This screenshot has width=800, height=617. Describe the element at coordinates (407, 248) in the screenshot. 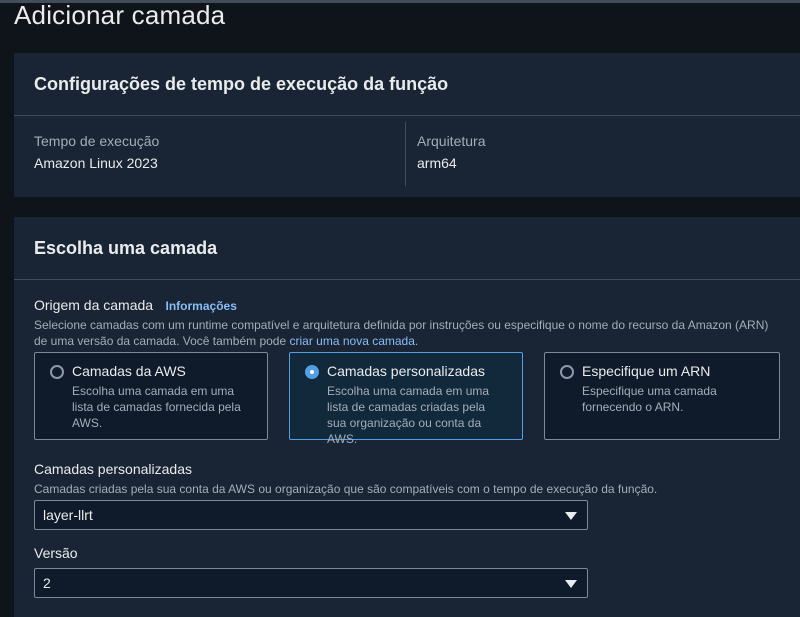

I see `choose-layer-title: Escolha uma camada` at that location.